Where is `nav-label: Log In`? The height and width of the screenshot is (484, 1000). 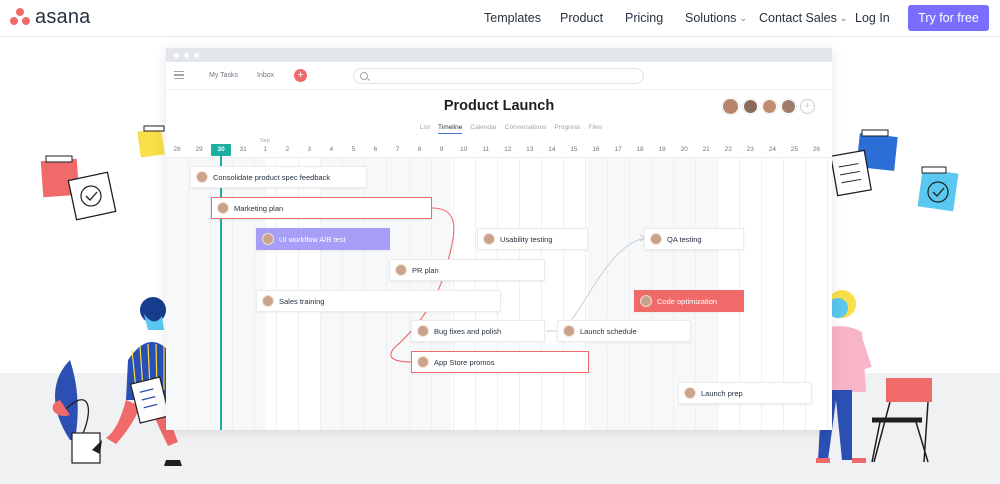
nav-label: Log In is located at coordinates (872, 18).